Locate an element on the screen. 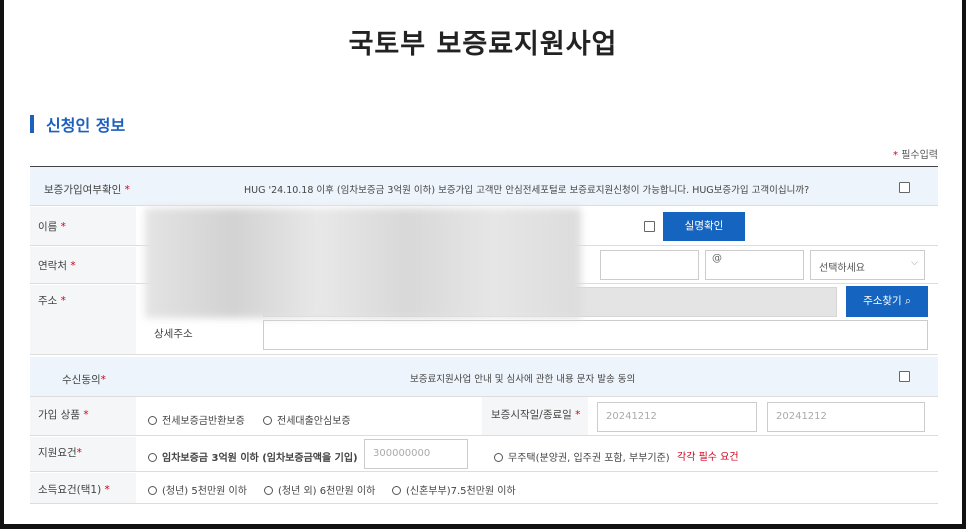 This screenshot has height=529, width=966. search-icon: ⌕ is located at coordinates (908, 301).